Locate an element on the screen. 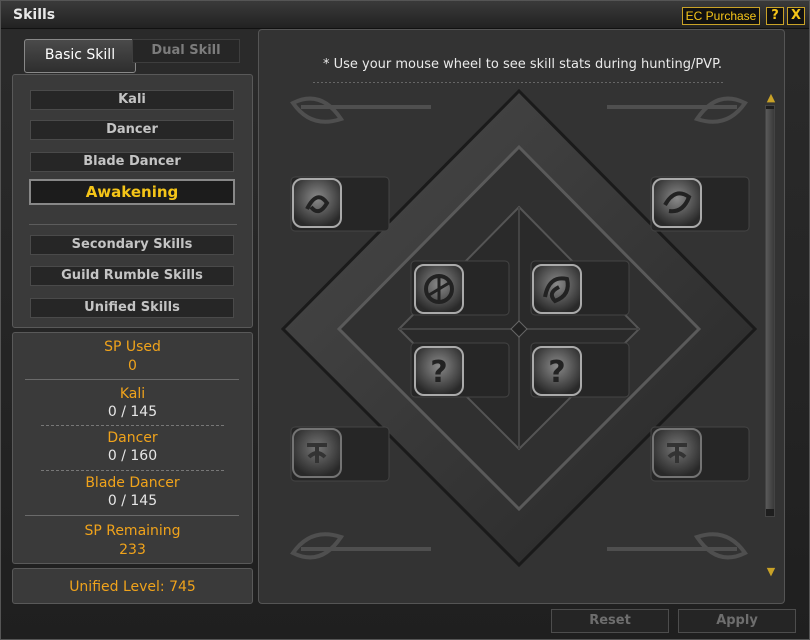 The height and width of the screenshot is (640, 810). skill-slot-locked-inner-bottom-right: ? is located at coordinates (557, 371).